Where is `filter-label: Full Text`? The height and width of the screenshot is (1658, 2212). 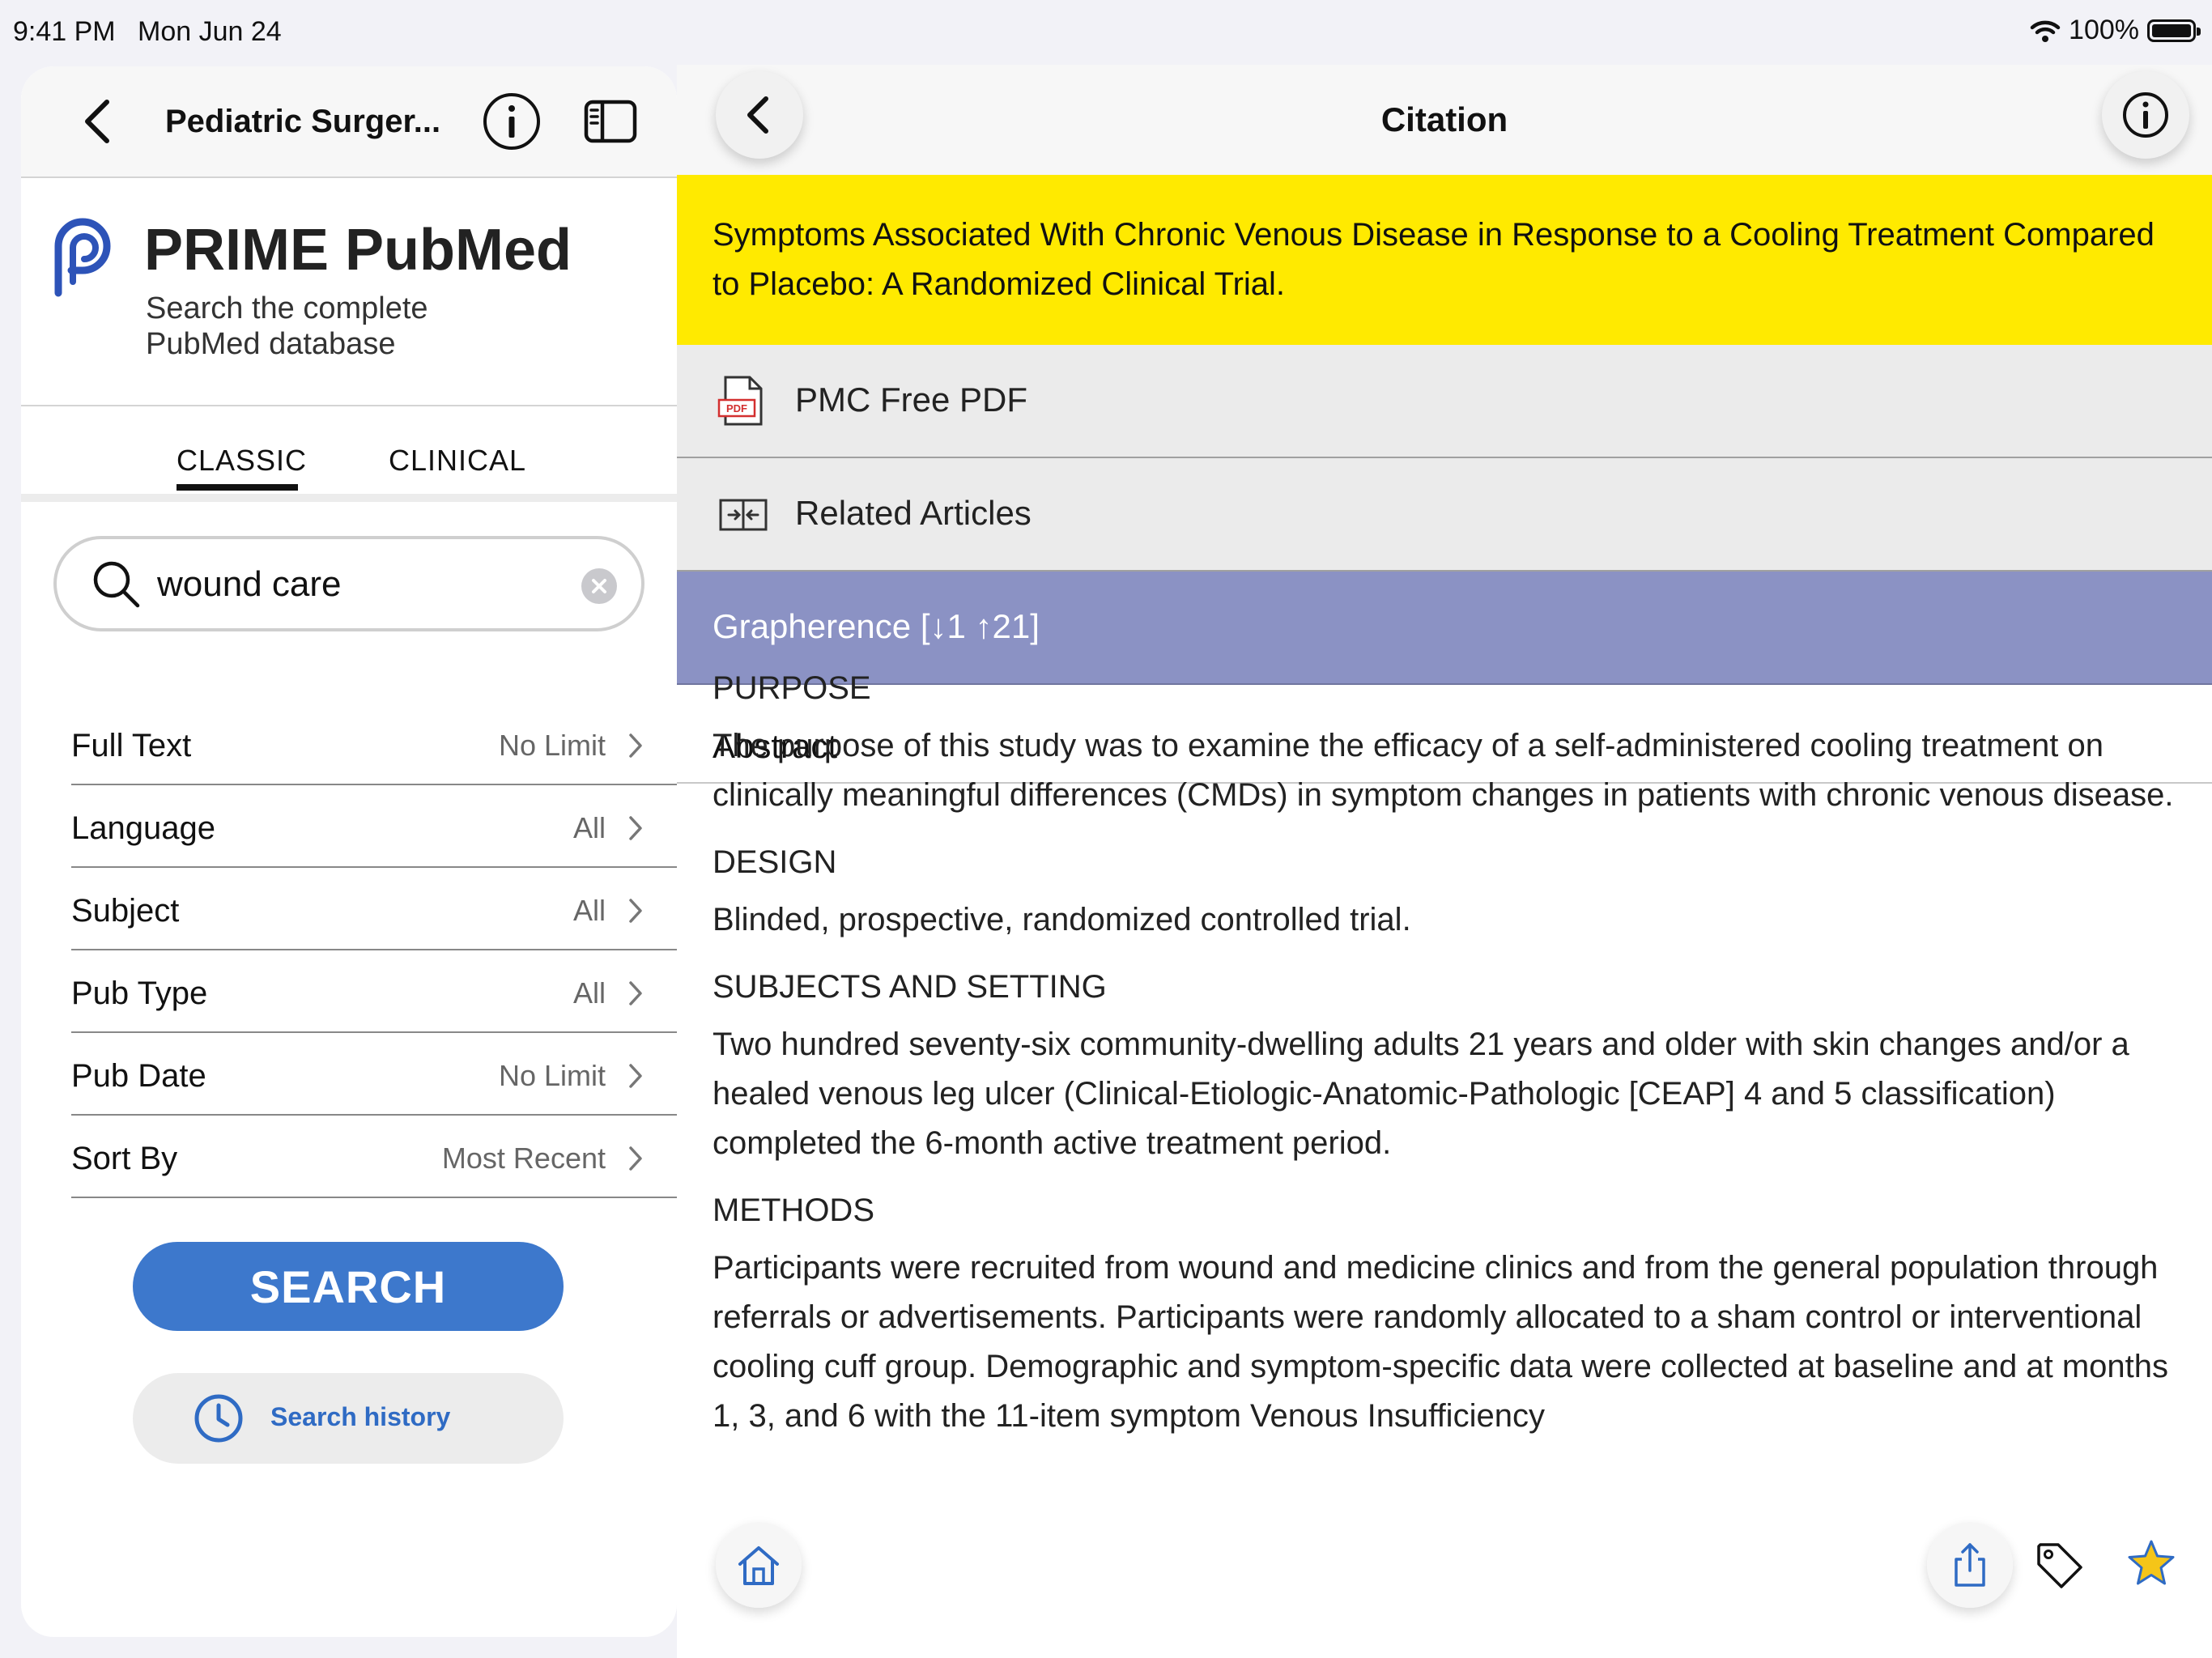 filter-label: Full Text is located at coordinates (132, 745).